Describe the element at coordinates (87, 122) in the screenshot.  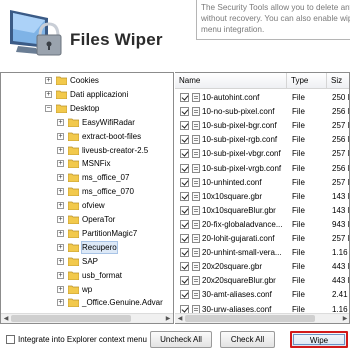
I see `tree-item: + EasyWifiRadar` at that location.